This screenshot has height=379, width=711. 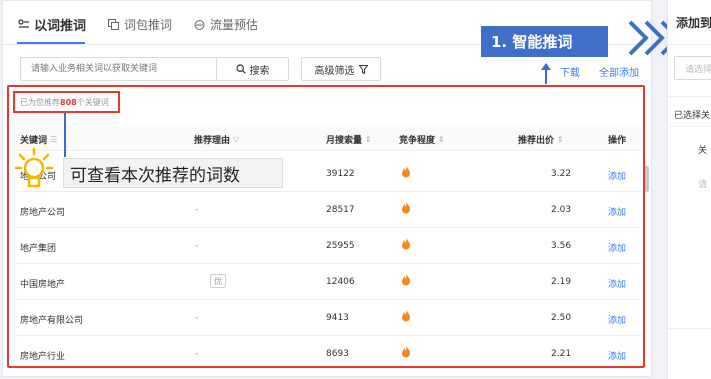 What do you see at coordinates (113, 24) in the screenshot?
I see `package-icon` at bounding box center [113, 24].